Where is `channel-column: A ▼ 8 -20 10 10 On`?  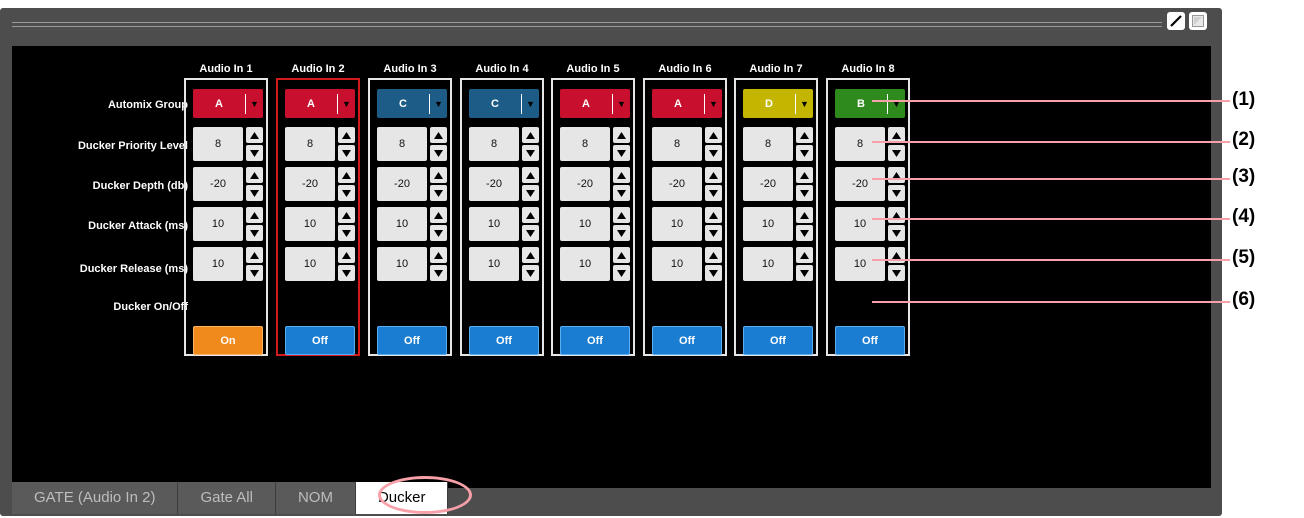 channel-column: A ▼ 8 -20 10 10 On is located at coordinates (226, 217).